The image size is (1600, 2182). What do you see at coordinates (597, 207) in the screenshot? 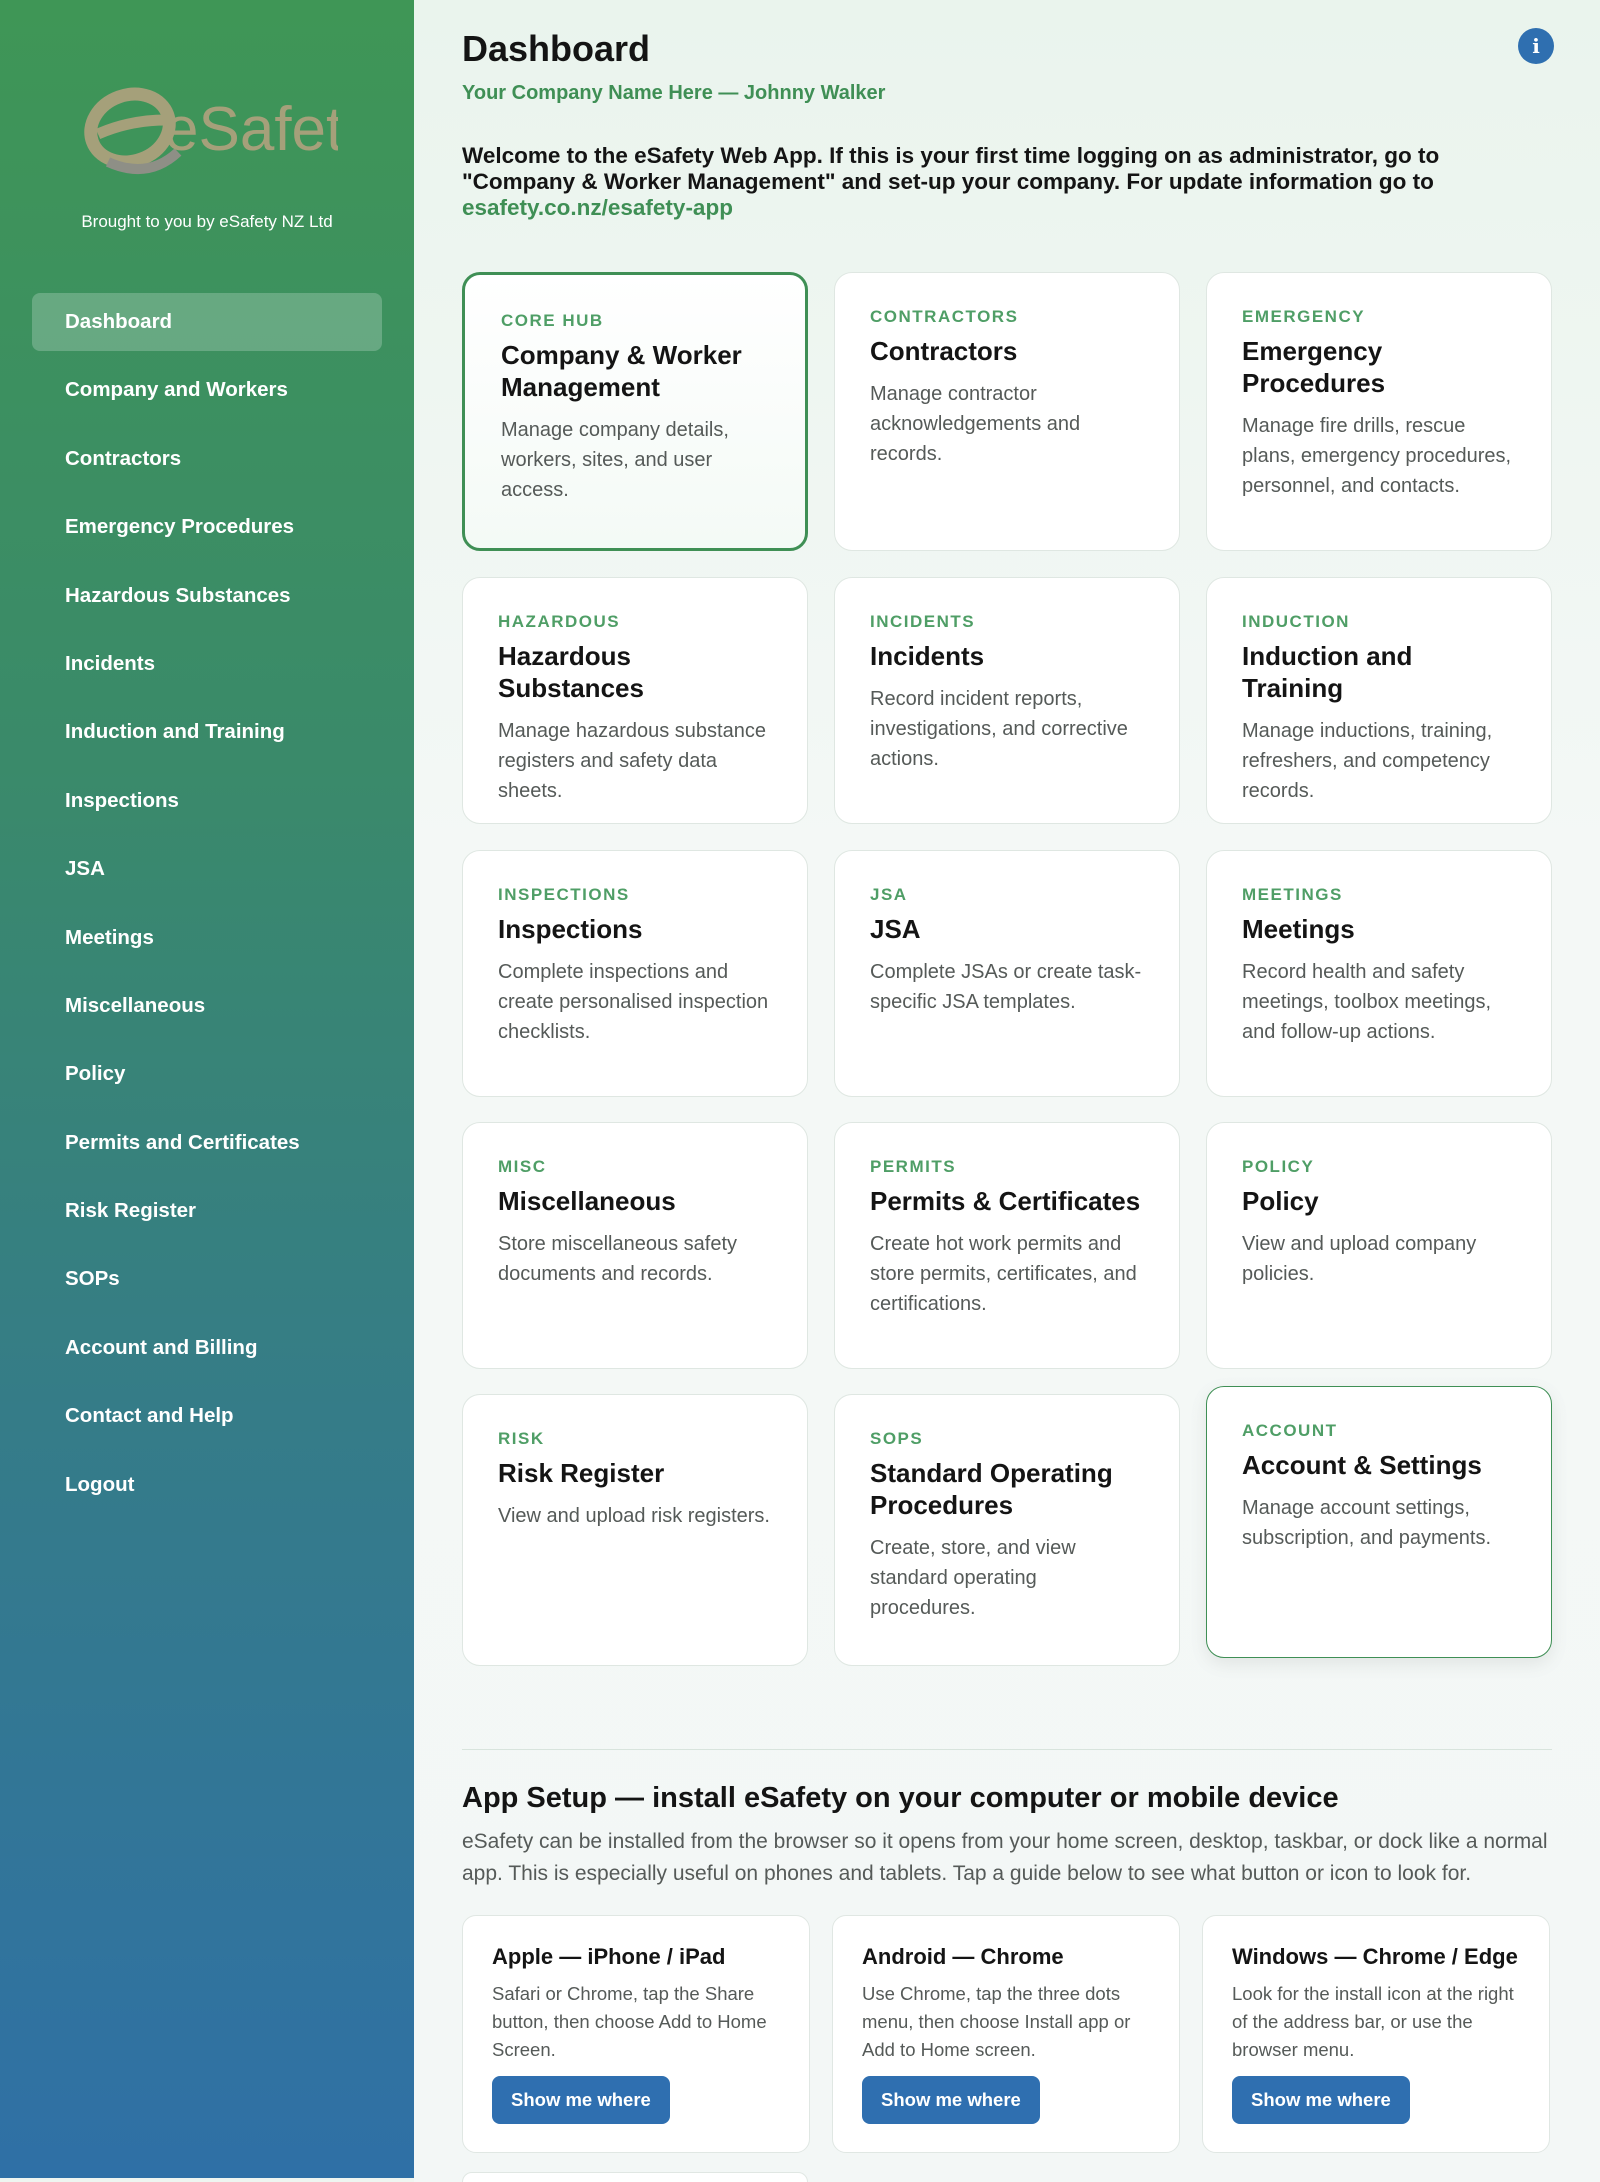
I see `esafety-app-link: esafety.co.nz/esafety-app` at bounding box center [597, 207].